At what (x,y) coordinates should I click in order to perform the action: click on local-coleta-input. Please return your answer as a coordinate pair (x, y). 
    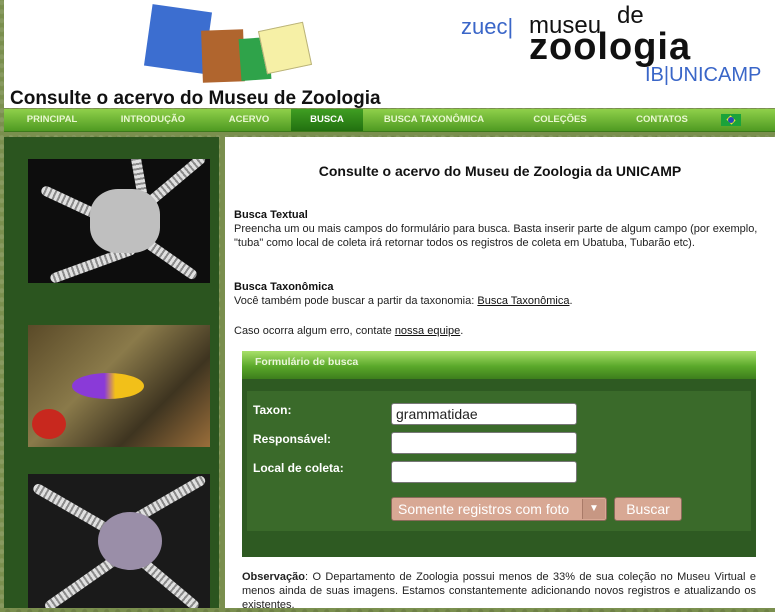
    Looking at the image, I should click on (484, 472).